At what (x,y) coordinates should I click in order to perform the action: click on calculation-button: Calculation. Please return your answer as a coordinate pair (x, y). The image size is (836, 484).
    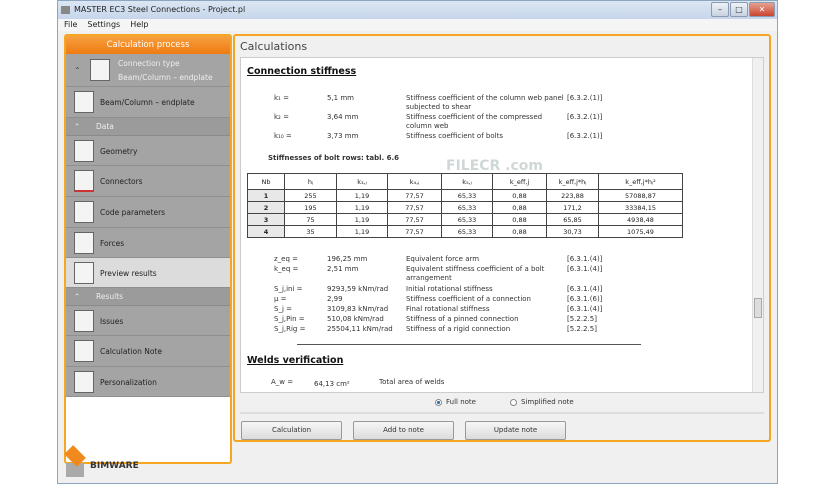
    Looking at the image, I should click on (291, 430).